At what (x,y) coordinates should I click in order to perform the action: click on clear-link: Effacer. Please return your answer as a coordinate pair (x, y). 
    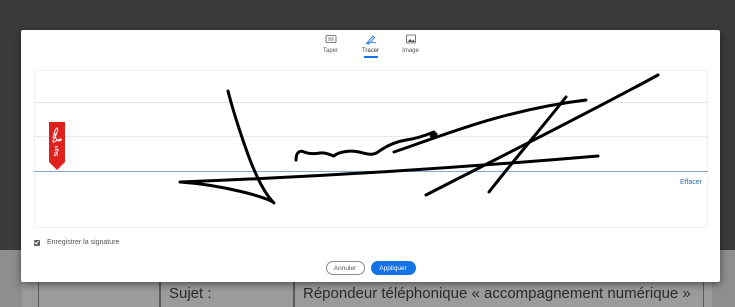
    Looking at the image, I should click on (691, 182).